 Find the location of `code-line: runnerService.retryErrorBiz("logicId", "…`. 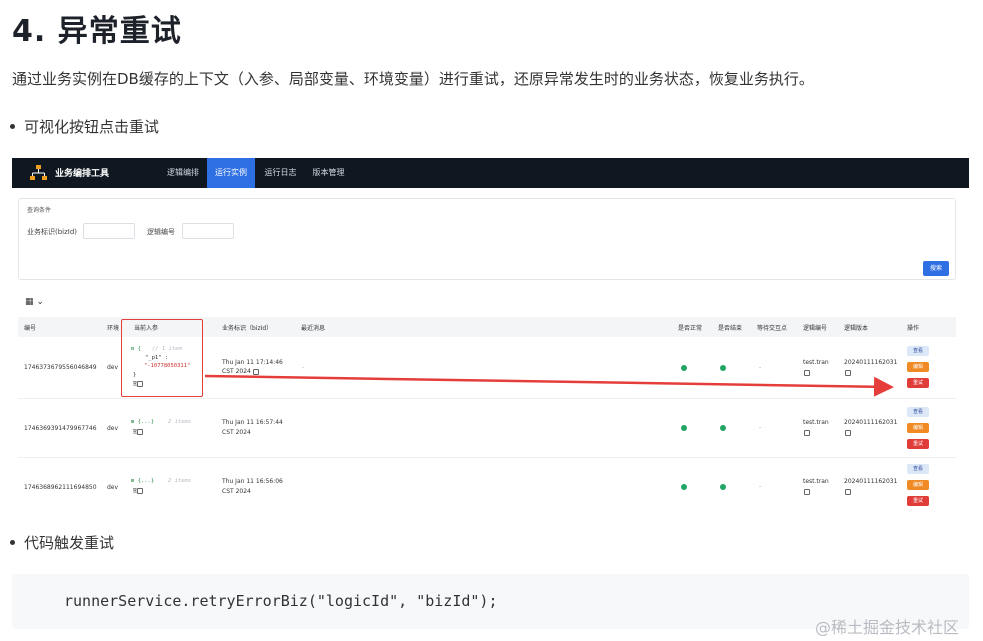

code-line: runnerService.retryErrorBiz("logicId", "… is located at coordinates (281, 601).